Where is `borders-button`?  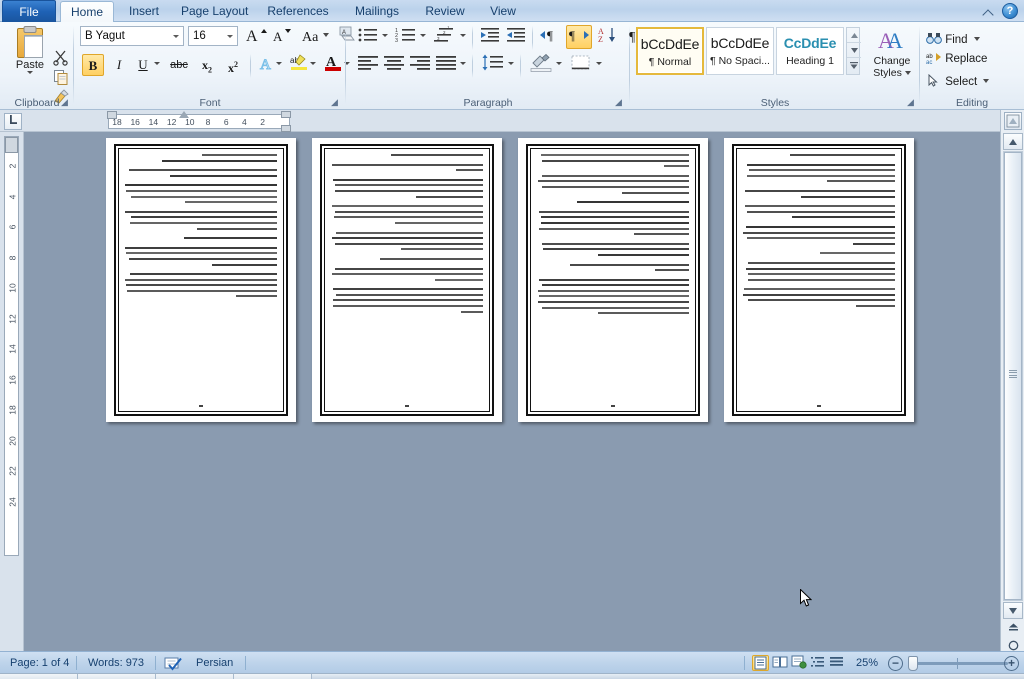 borders-button is located at coordinates (581, 65).